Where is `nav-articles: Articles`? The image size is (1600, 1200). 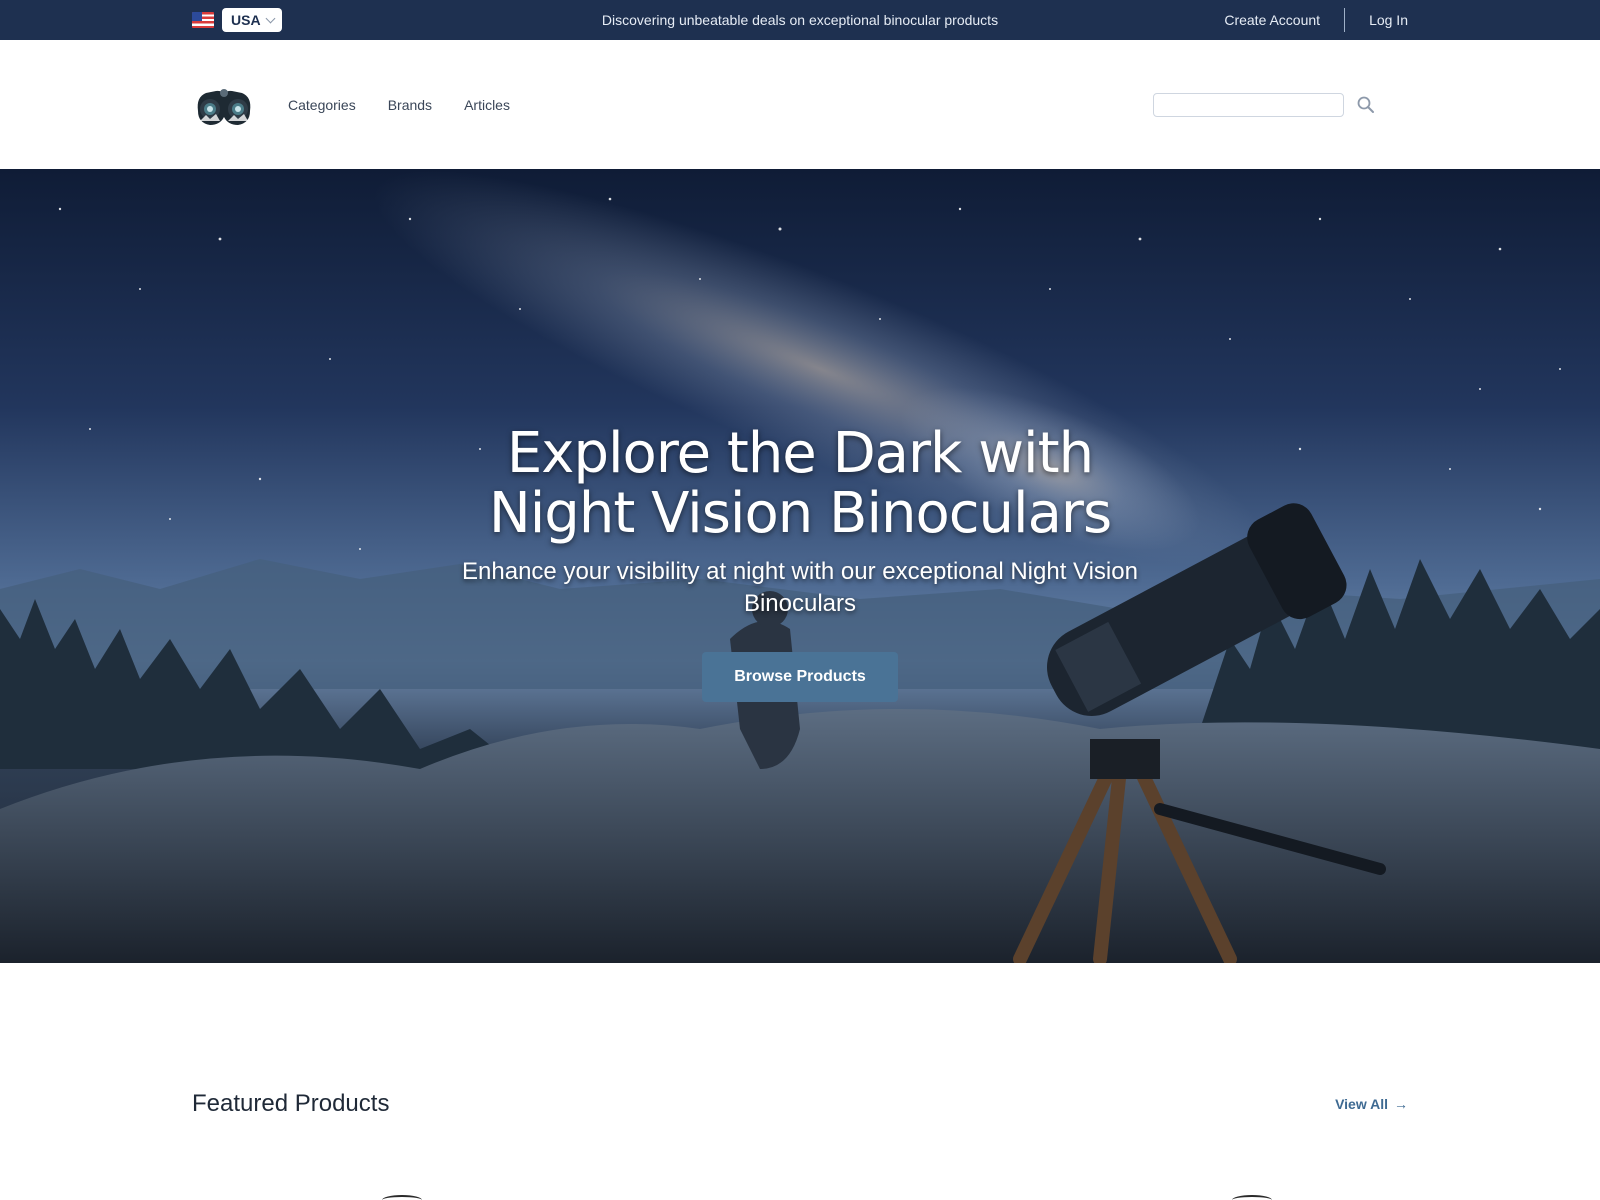
nav-articles: Articles is located at coordinates (487, 105).